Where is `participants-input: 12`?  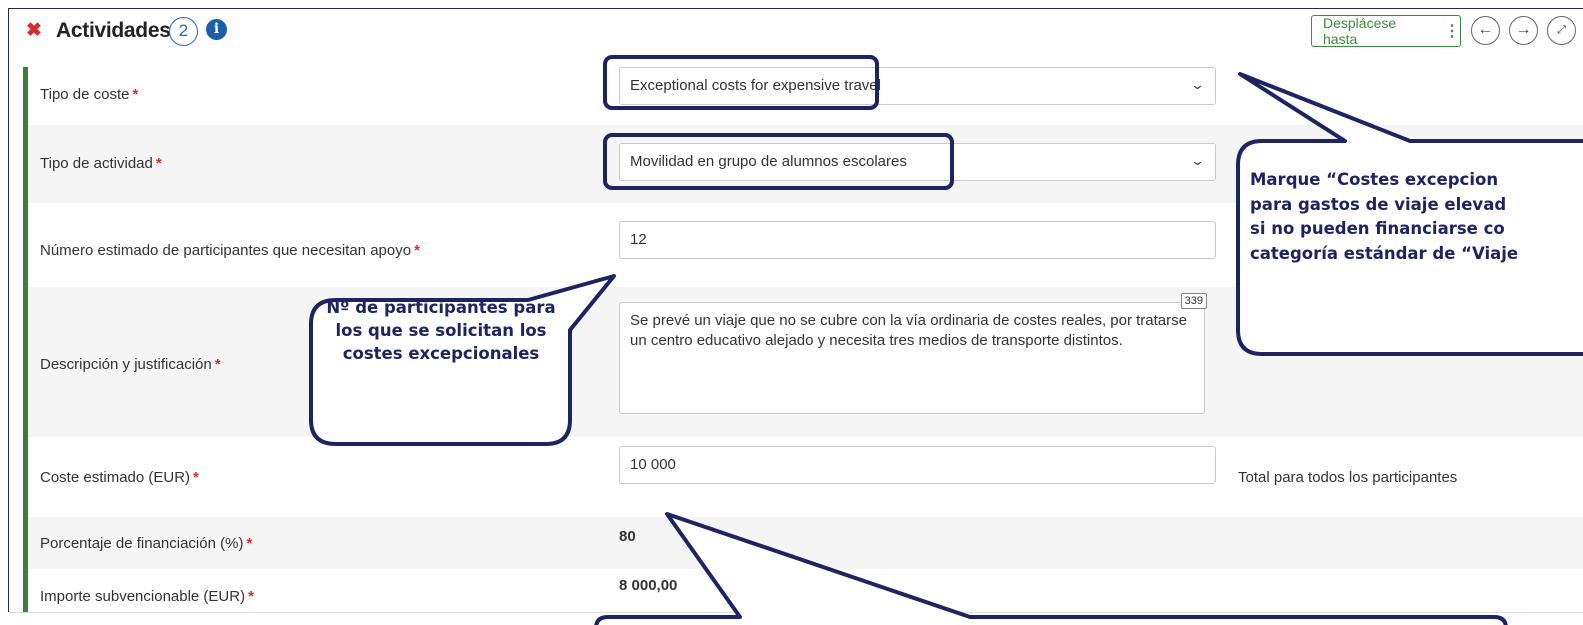
participants-input: 12 is located at coordinates (917, 240).